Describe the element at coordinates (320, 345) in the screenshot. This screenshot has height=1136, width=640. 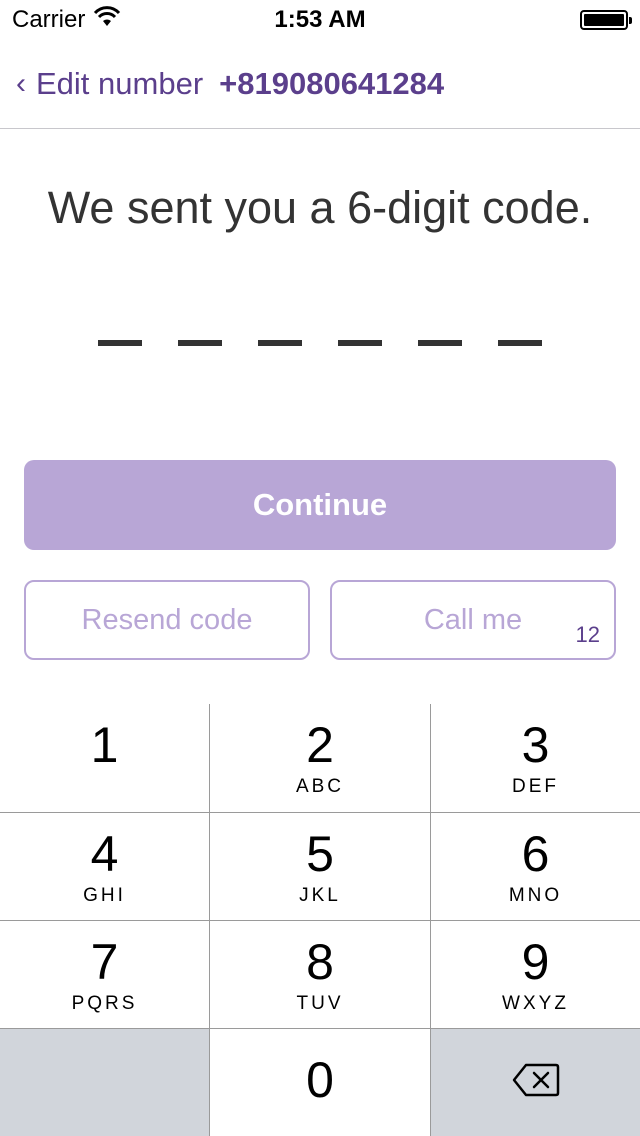
I see `code-input` at that location.